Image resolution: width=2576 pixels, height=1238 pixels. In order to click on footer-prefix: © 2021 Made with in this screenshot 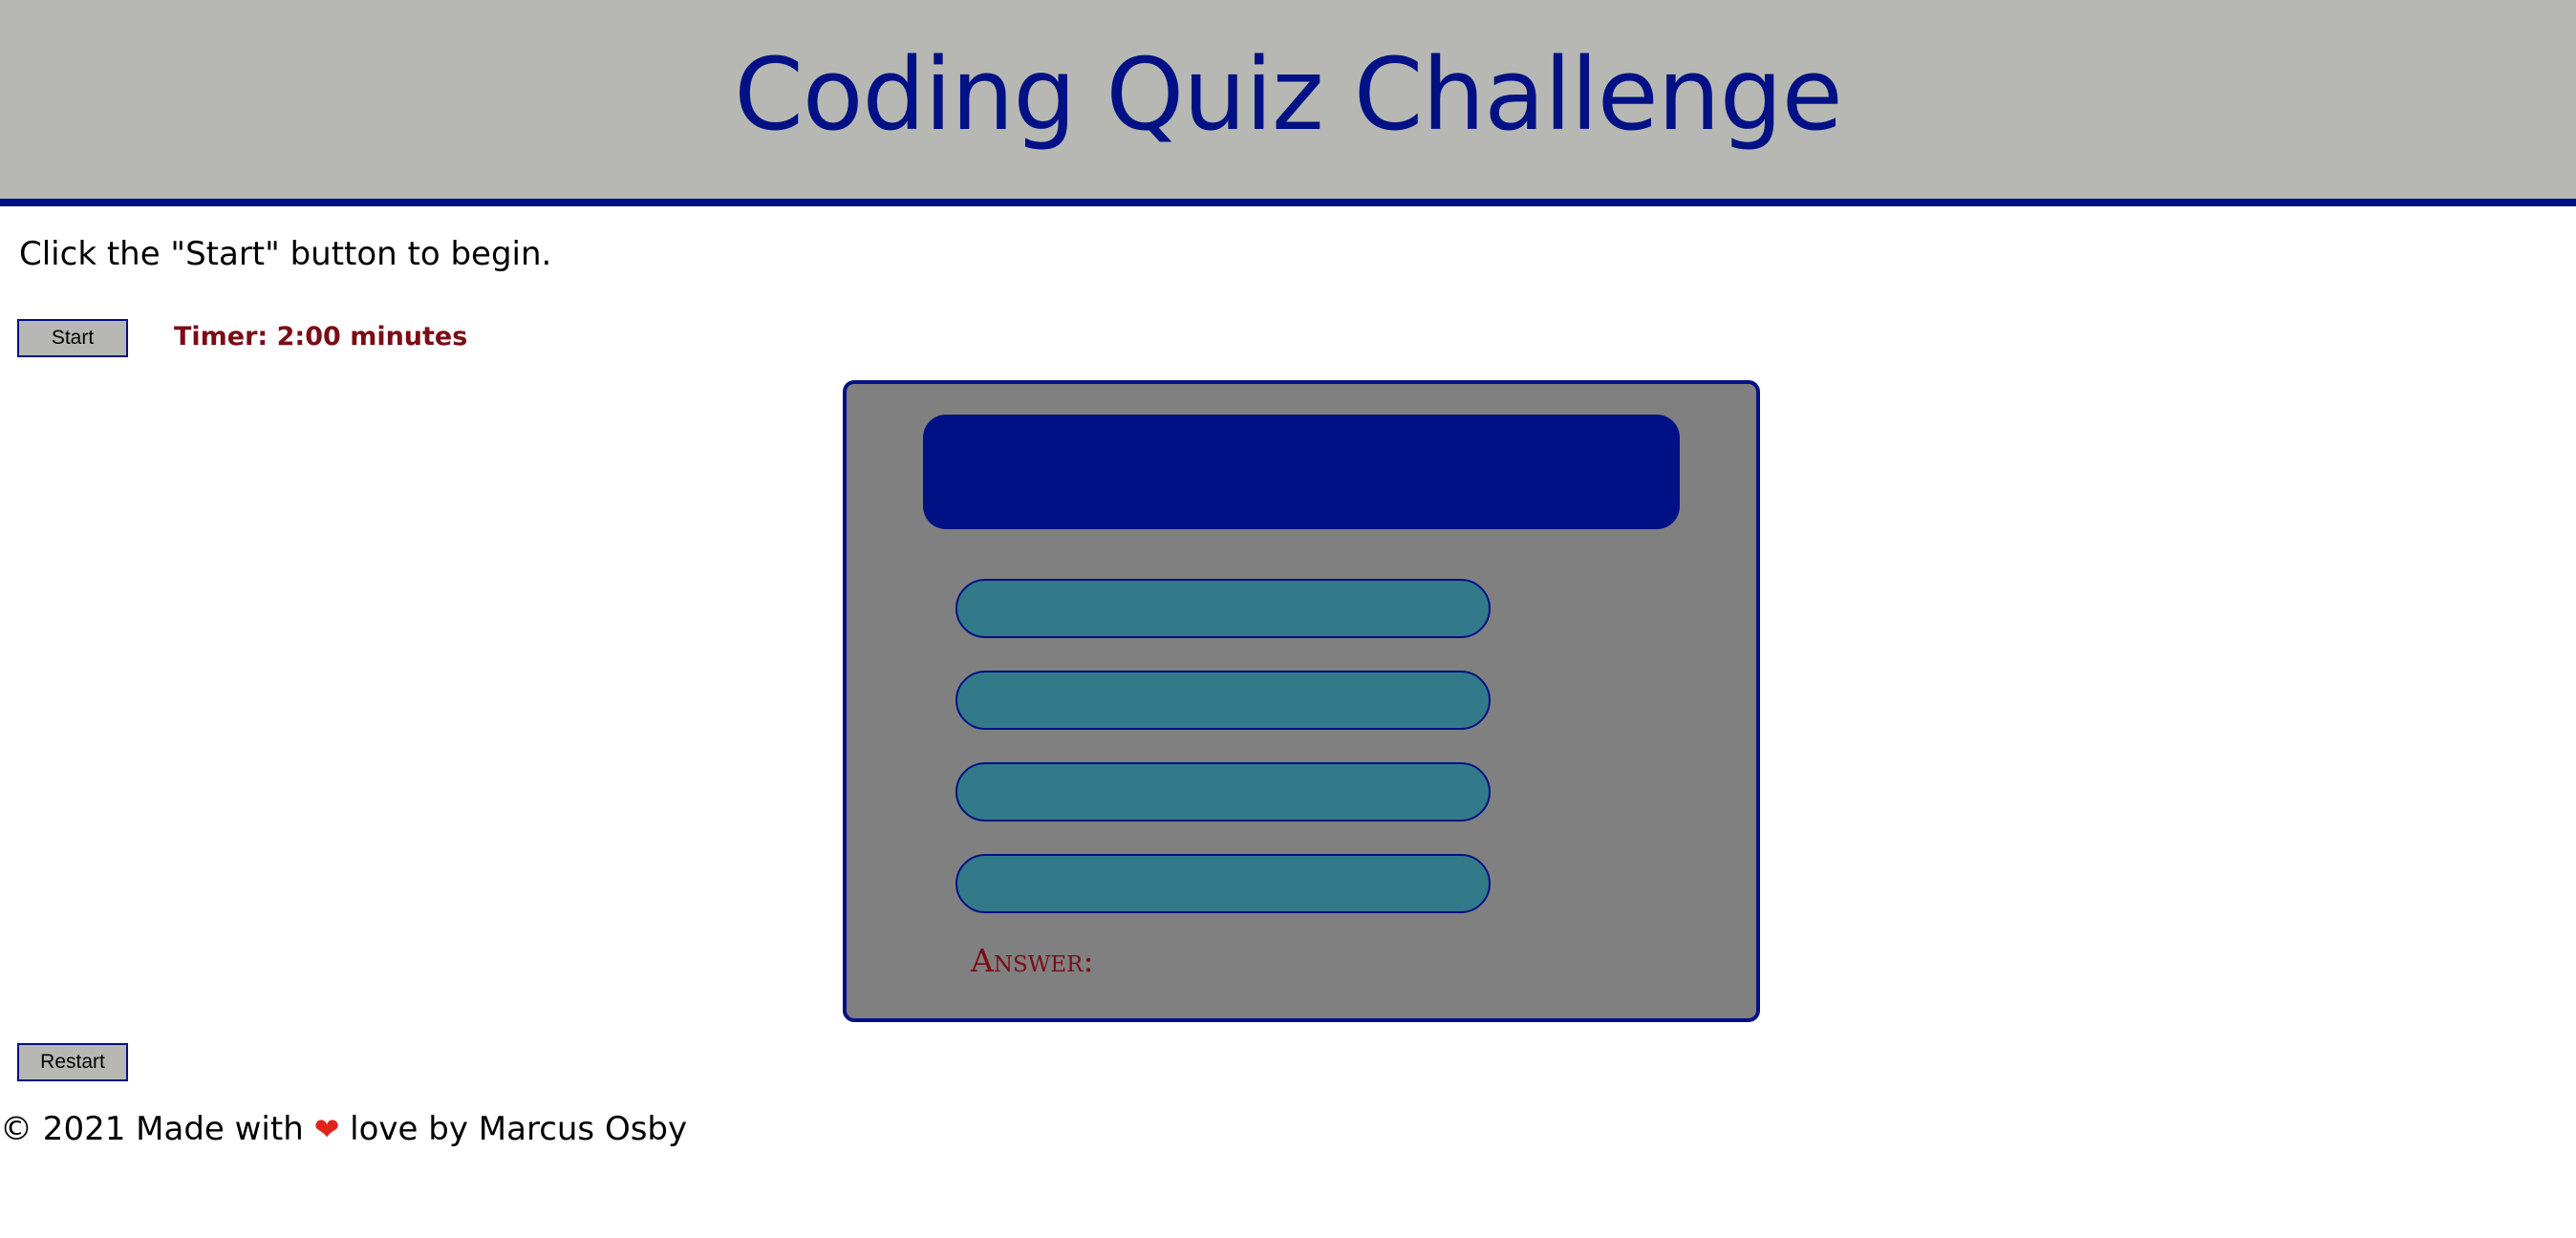, I will do `click(157, 1129)`.